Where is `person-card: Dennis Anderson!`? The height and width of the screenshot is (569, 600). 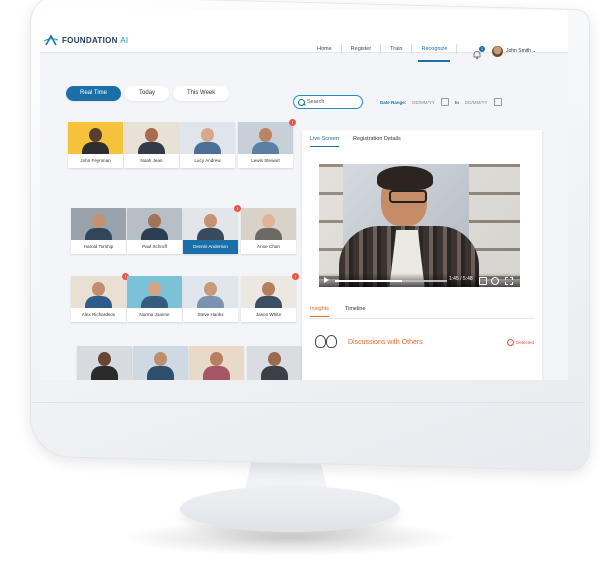 person-card: Dennis Anderson! is located at coordinates (212, 229).